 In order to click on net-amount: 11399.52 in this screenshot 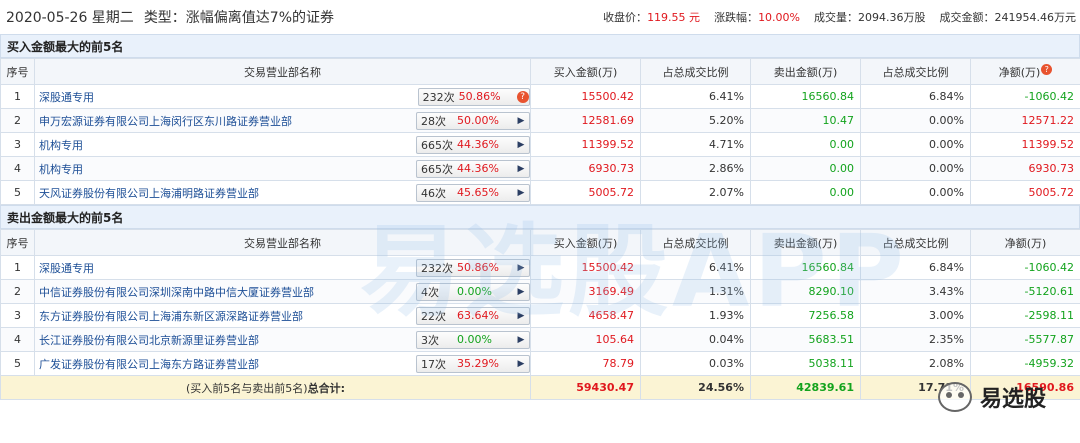, I will do `click(1025, 144)`.